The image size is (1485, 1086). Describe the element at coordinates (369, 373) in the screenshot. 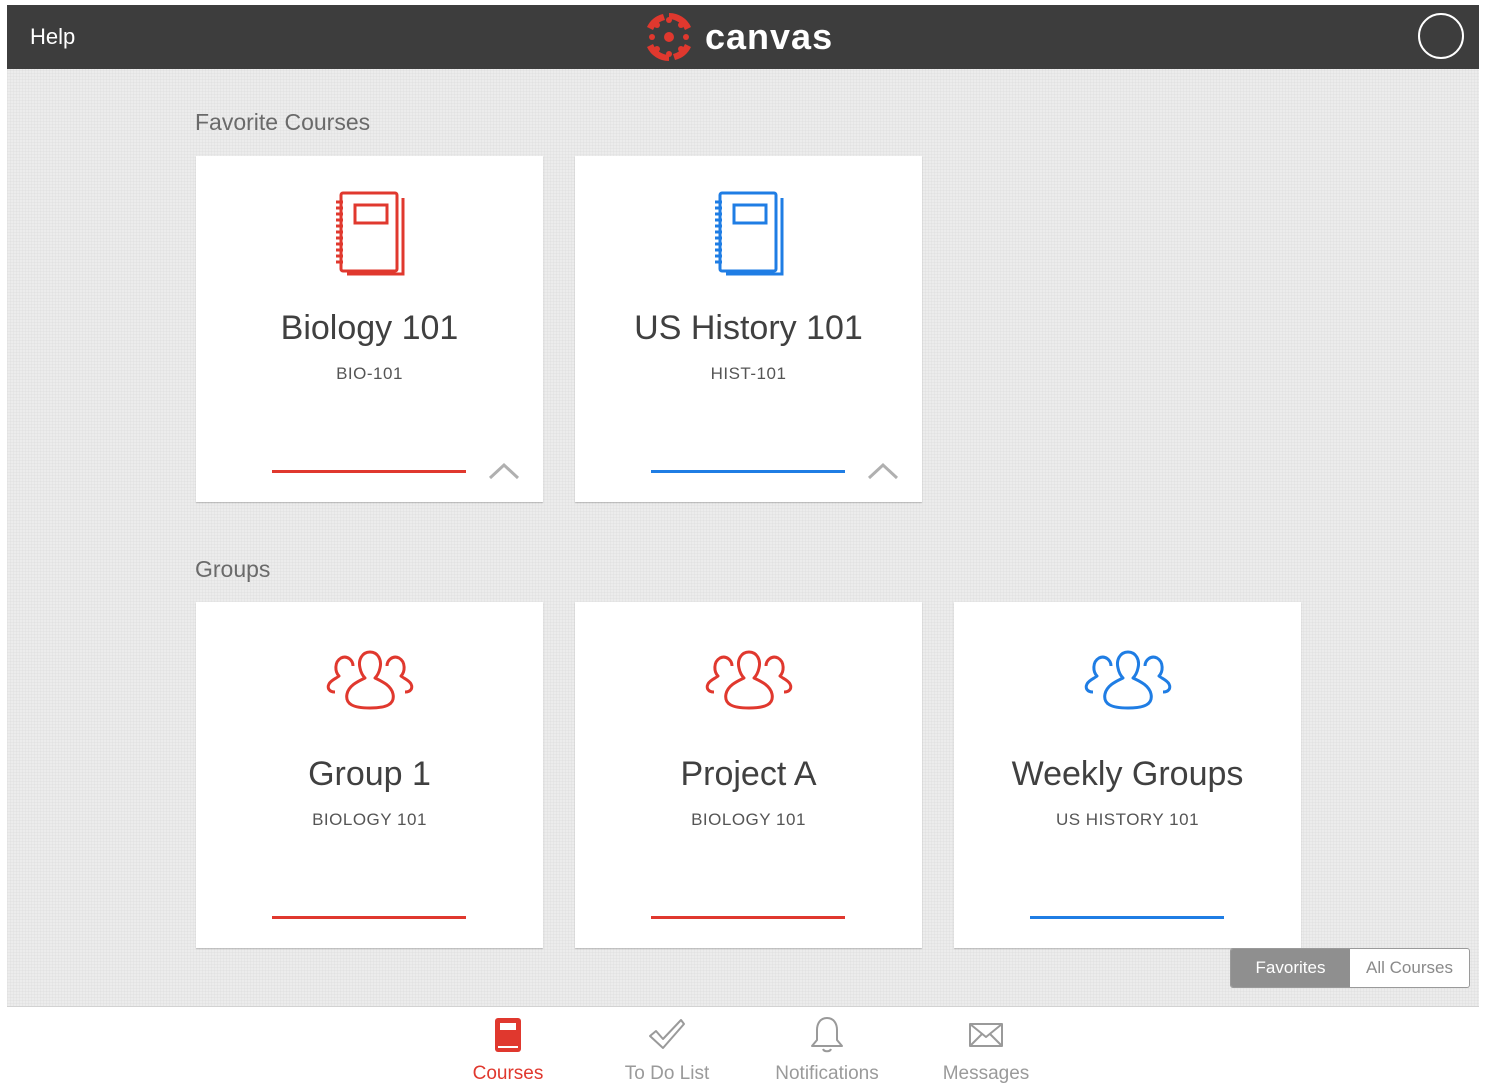

I see `course-code: BIO-101` at that location.